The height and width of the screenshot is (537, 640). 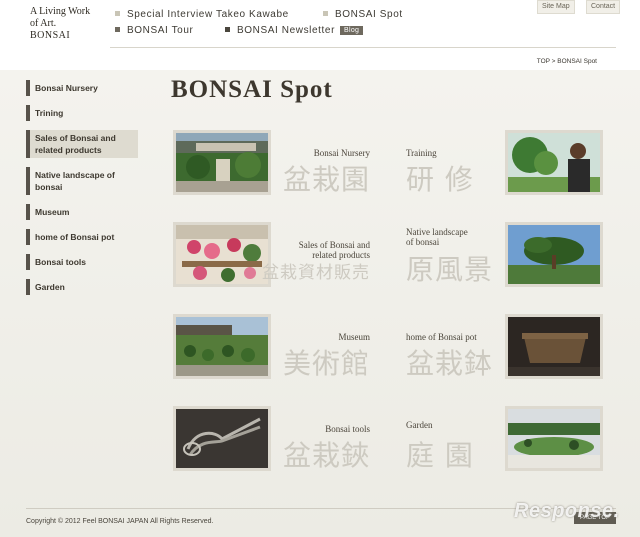 I want to click on page-title: BONSAI Spot, so click(x=252, y=89).